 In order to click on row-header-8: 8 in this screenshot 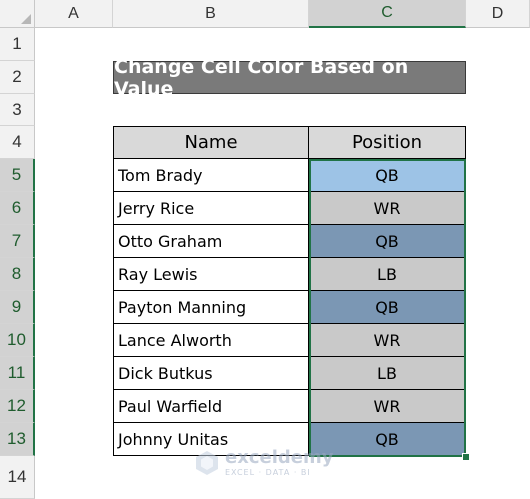, I will do `click(17, 274)`.